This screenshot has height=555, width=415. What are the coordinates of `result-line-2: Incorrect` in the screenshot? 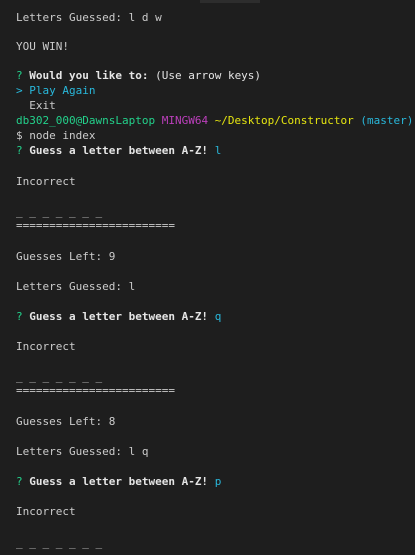 It's located at (46, 346).